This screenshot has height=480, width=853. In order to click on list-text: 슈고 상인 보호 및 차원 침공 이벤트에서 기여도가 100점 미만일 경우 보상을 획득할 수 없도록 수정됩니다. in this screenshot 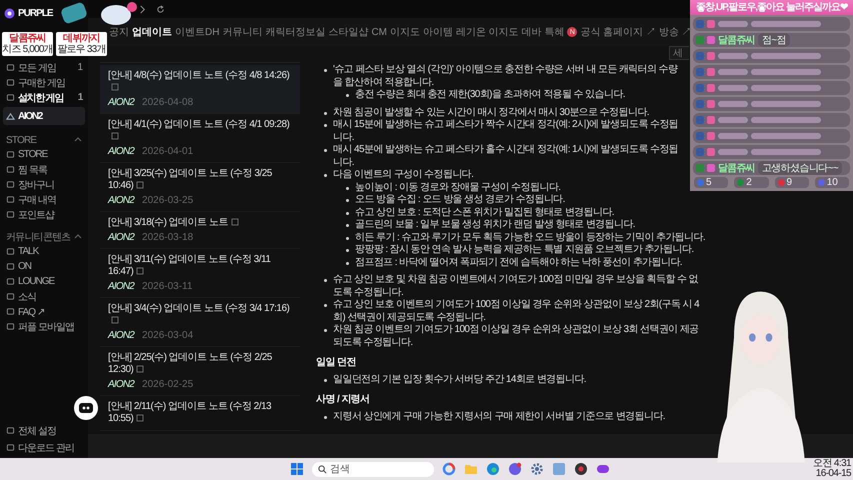, I will do `click(516, 286)`.